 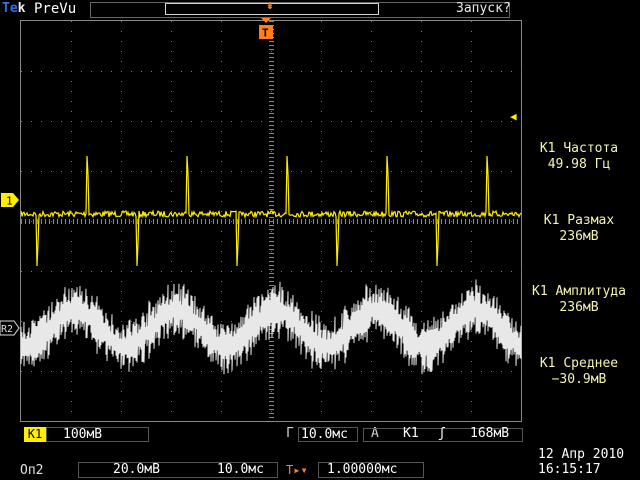 I want to click on date-readout: 12 Апр 2010, so click(x=581, y=454).